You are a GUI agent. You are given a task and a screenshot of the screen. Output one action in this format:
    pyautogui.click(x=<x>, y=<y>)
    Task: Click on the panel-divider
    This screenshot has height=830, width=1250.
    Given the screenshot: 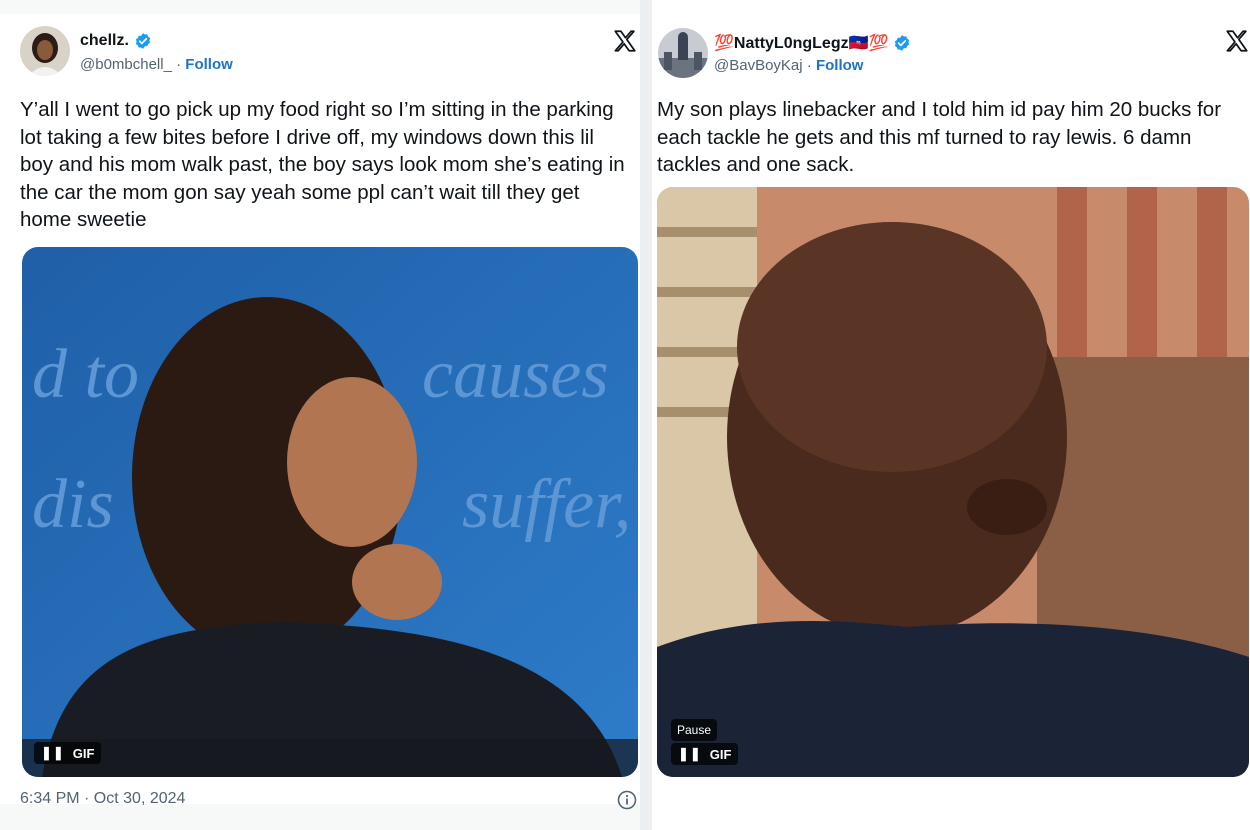 What is the action you would take?
    pyautogui.click(x=646, y=415)
    